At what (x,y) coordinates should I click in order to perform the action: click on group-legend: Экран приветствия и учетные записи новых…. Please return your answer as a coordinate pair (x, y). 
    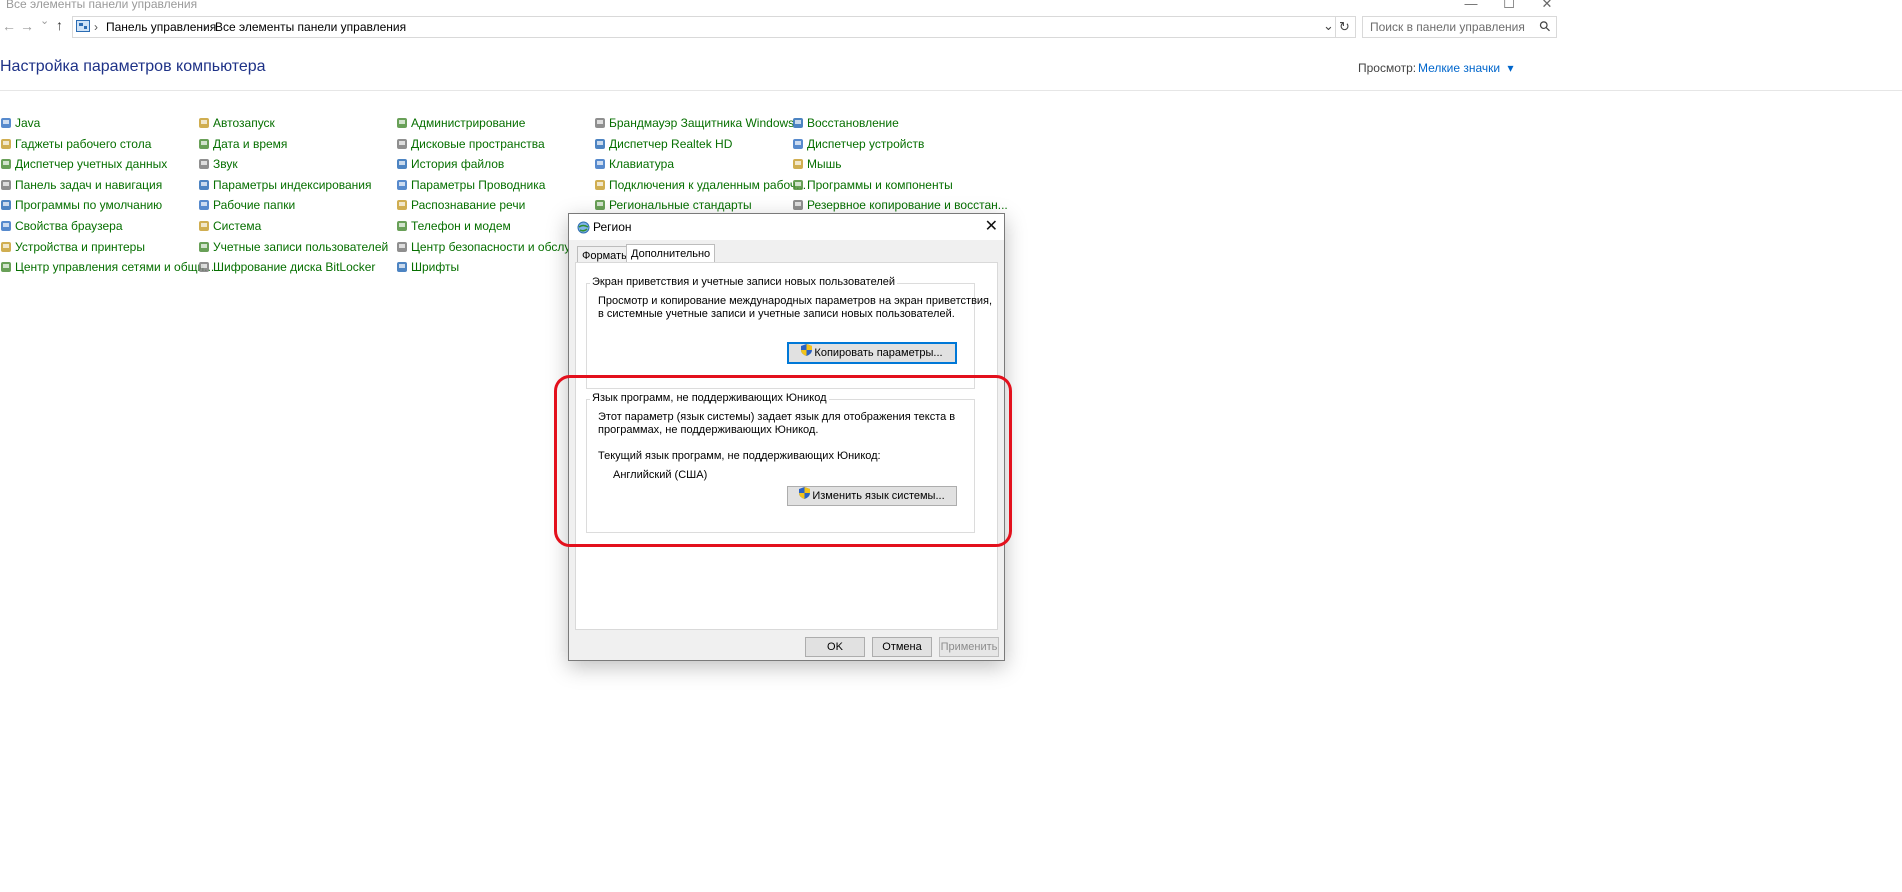
    Looking at the image, I should click on (744, 282).